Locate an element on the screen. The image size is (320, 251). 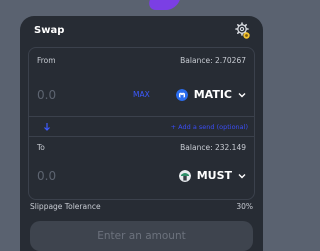
to-token-symbol: MUST is located at coordinates (214, 175).